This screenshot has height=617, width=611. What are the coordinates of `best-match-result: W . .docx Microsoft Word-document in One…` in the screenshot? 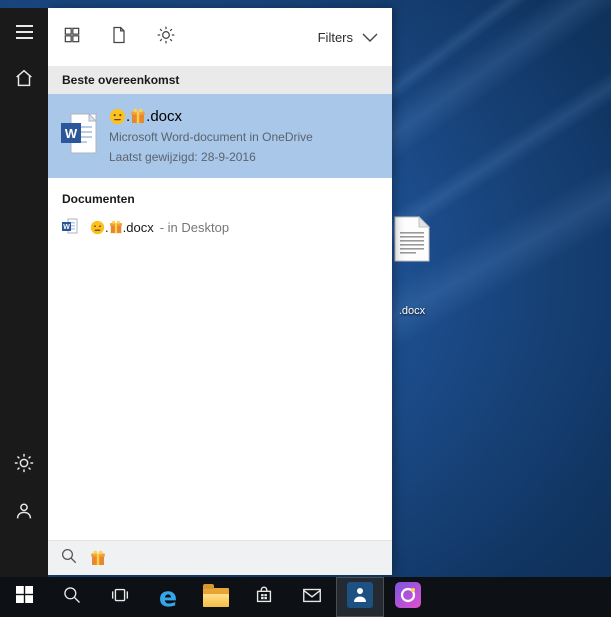 It's located at (220, 136).